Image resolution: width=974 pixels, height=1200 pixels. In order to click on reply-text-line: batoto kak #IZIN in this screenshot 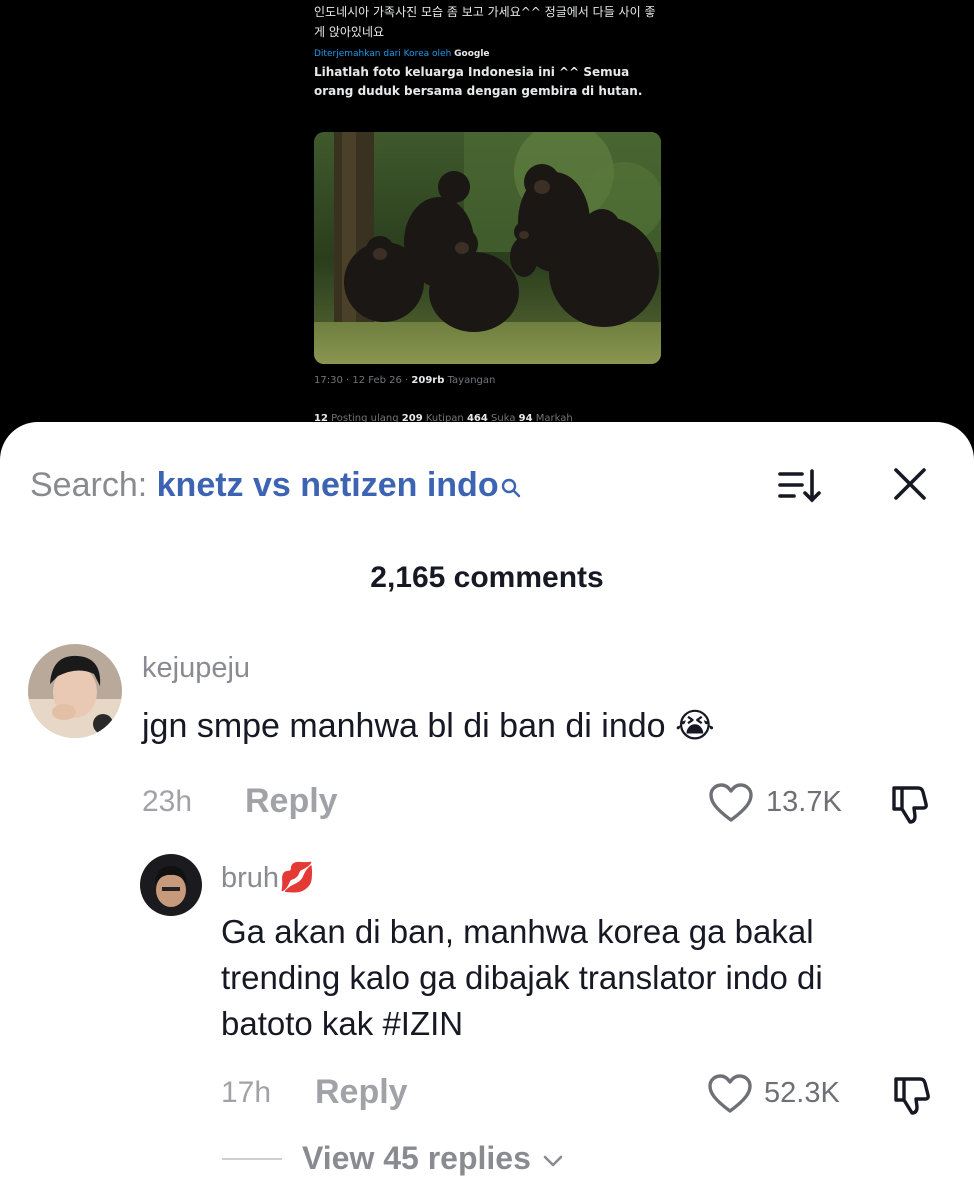, I will do `click(342, 1023)`.